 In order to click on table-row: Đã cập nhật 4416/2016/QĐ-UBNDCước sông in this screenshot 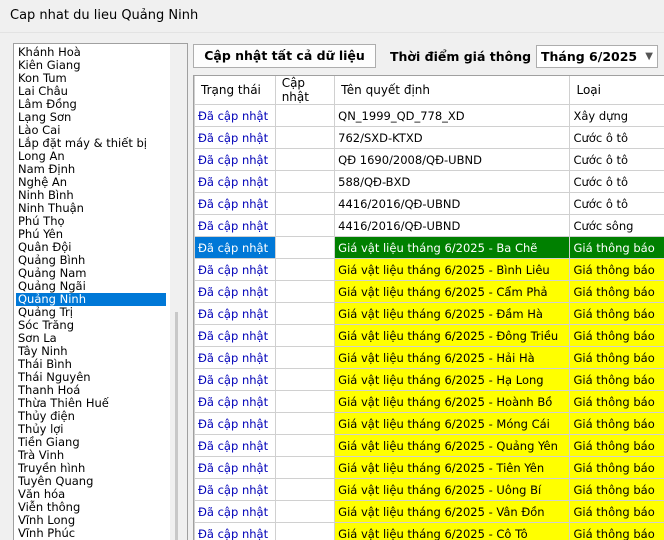, I will do `click(429, 226)`.